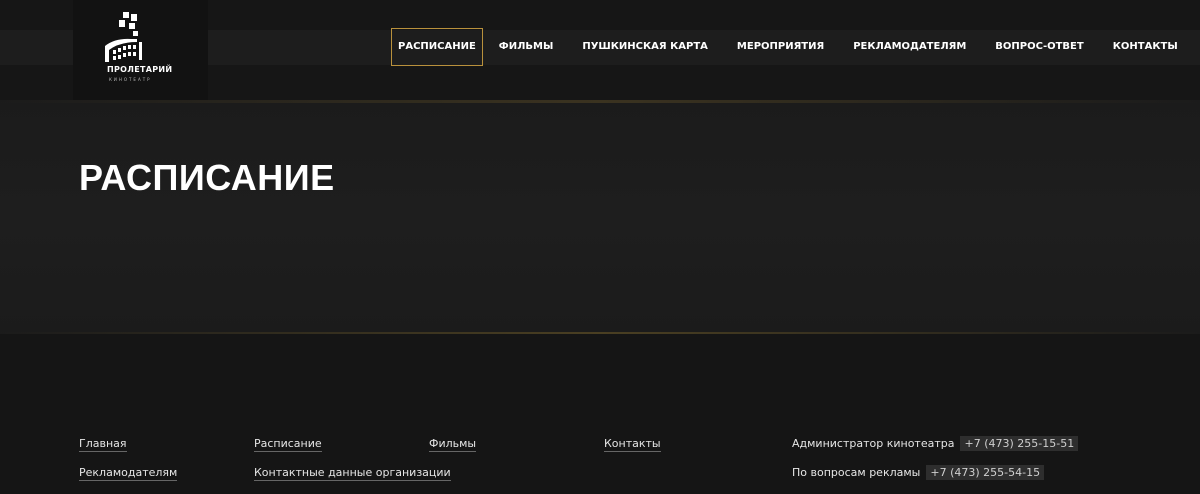  What do you see at coordinates (645, 47) in the screenshot?
I see `nav-item-pushkin-card: ПУШКИНСКАЯ КАРТА` at bounding box center [645, 47].